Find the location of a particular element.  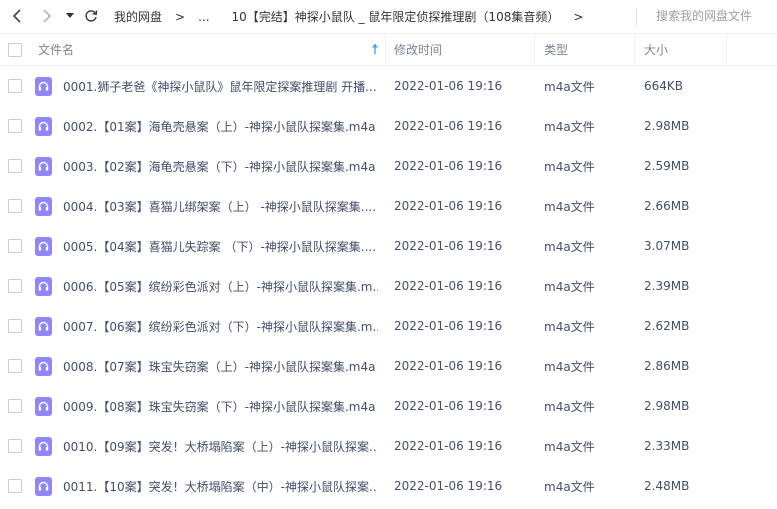

column-header-size-label: 大小 is located at coordinates (656, 50).